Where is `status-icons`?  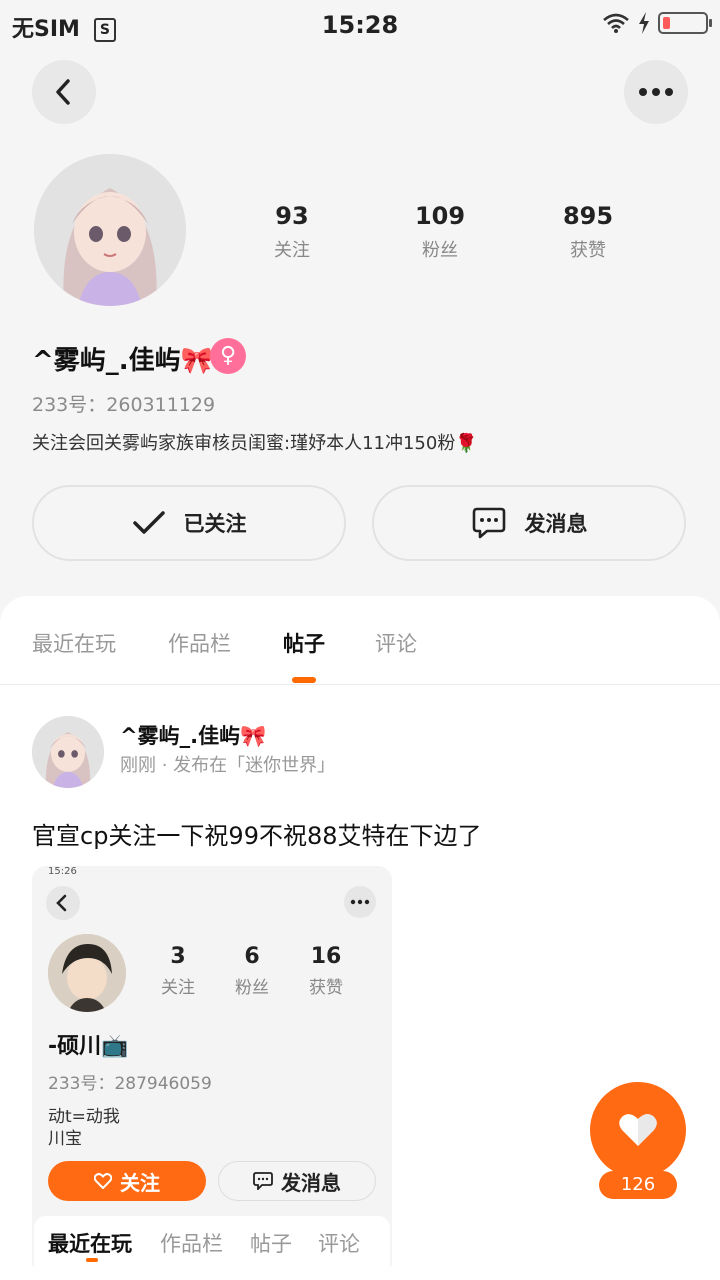
status-icons is located at coordinates (657, 23).